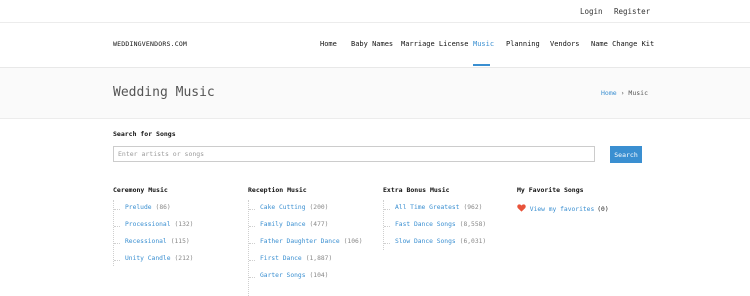 The height and width of the screenshot is (296, 750). I want to click on login-link: Login, so click(591, 11).